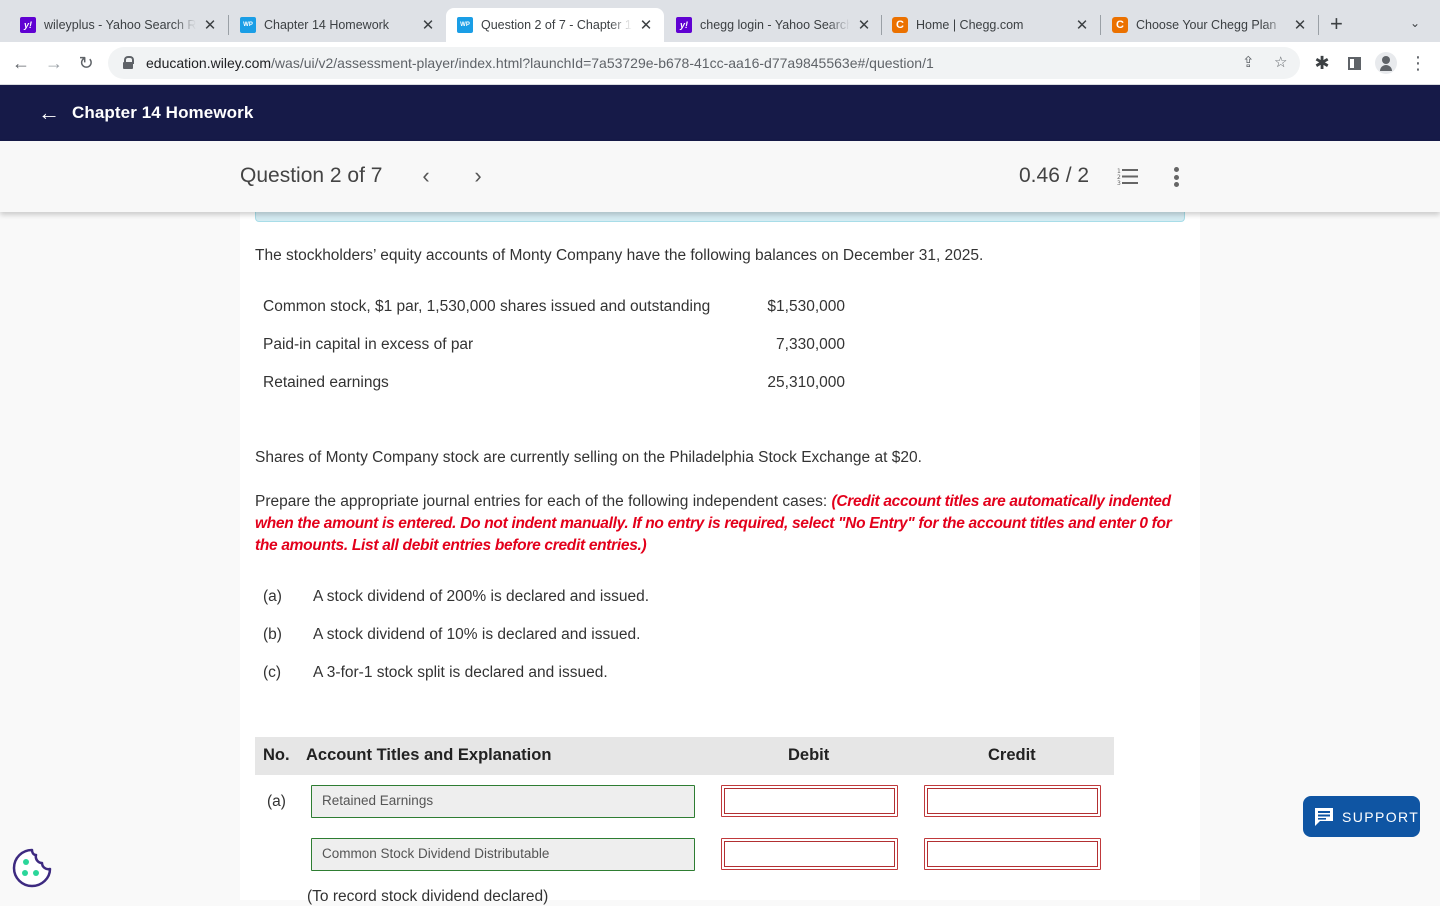 This screenshot has height=906, width=1440. What do you see at coordinates (311, 175) in the screenshot?
I see `question-counter: Question 2 of 7` at bounding box center [311, 175].